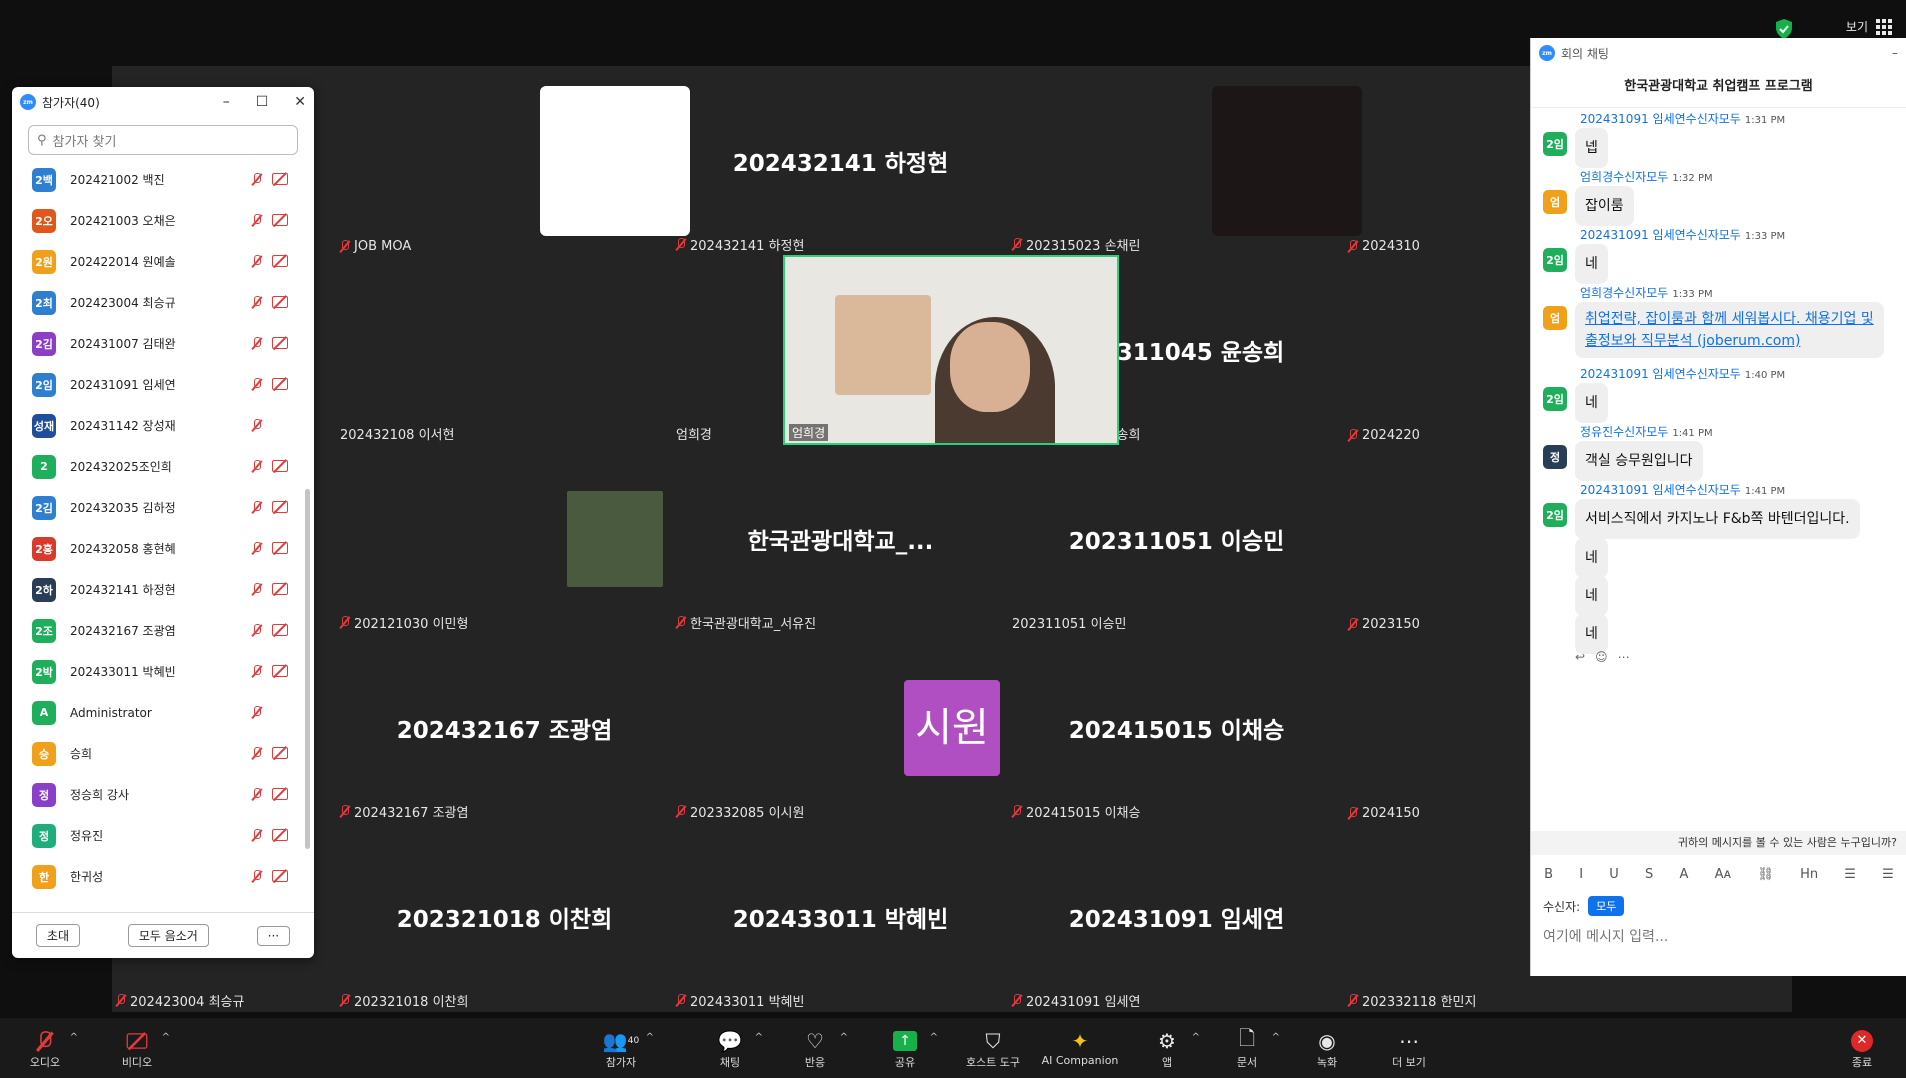 The height and width of the screenshot is (1078, 1906). What do you see at coordinates (504, 349) in the screenshot?
I see `video-tile: 202432108 이서현` at bounding box center [504, 349].